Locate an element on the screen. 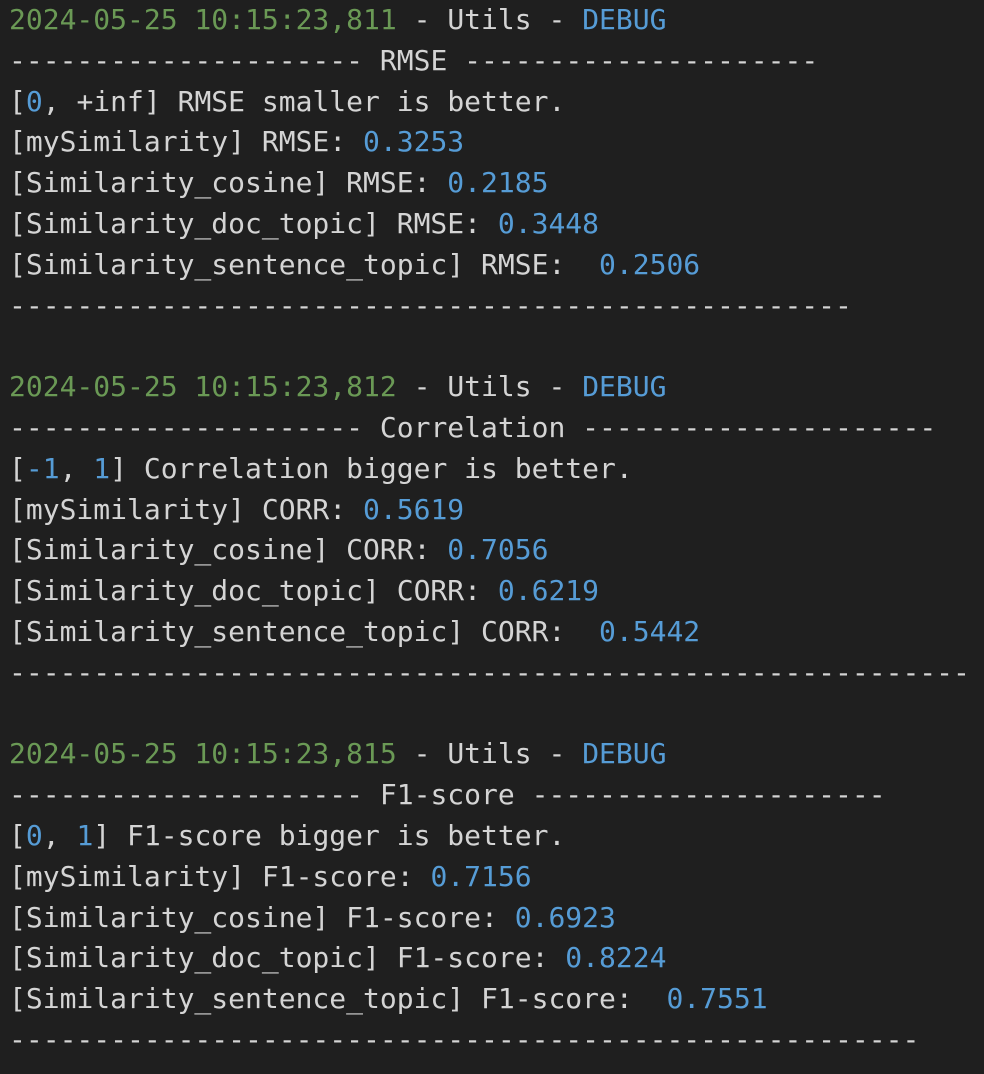  range-description: RMSE smaller is better. is located at coordinates (371, 101).